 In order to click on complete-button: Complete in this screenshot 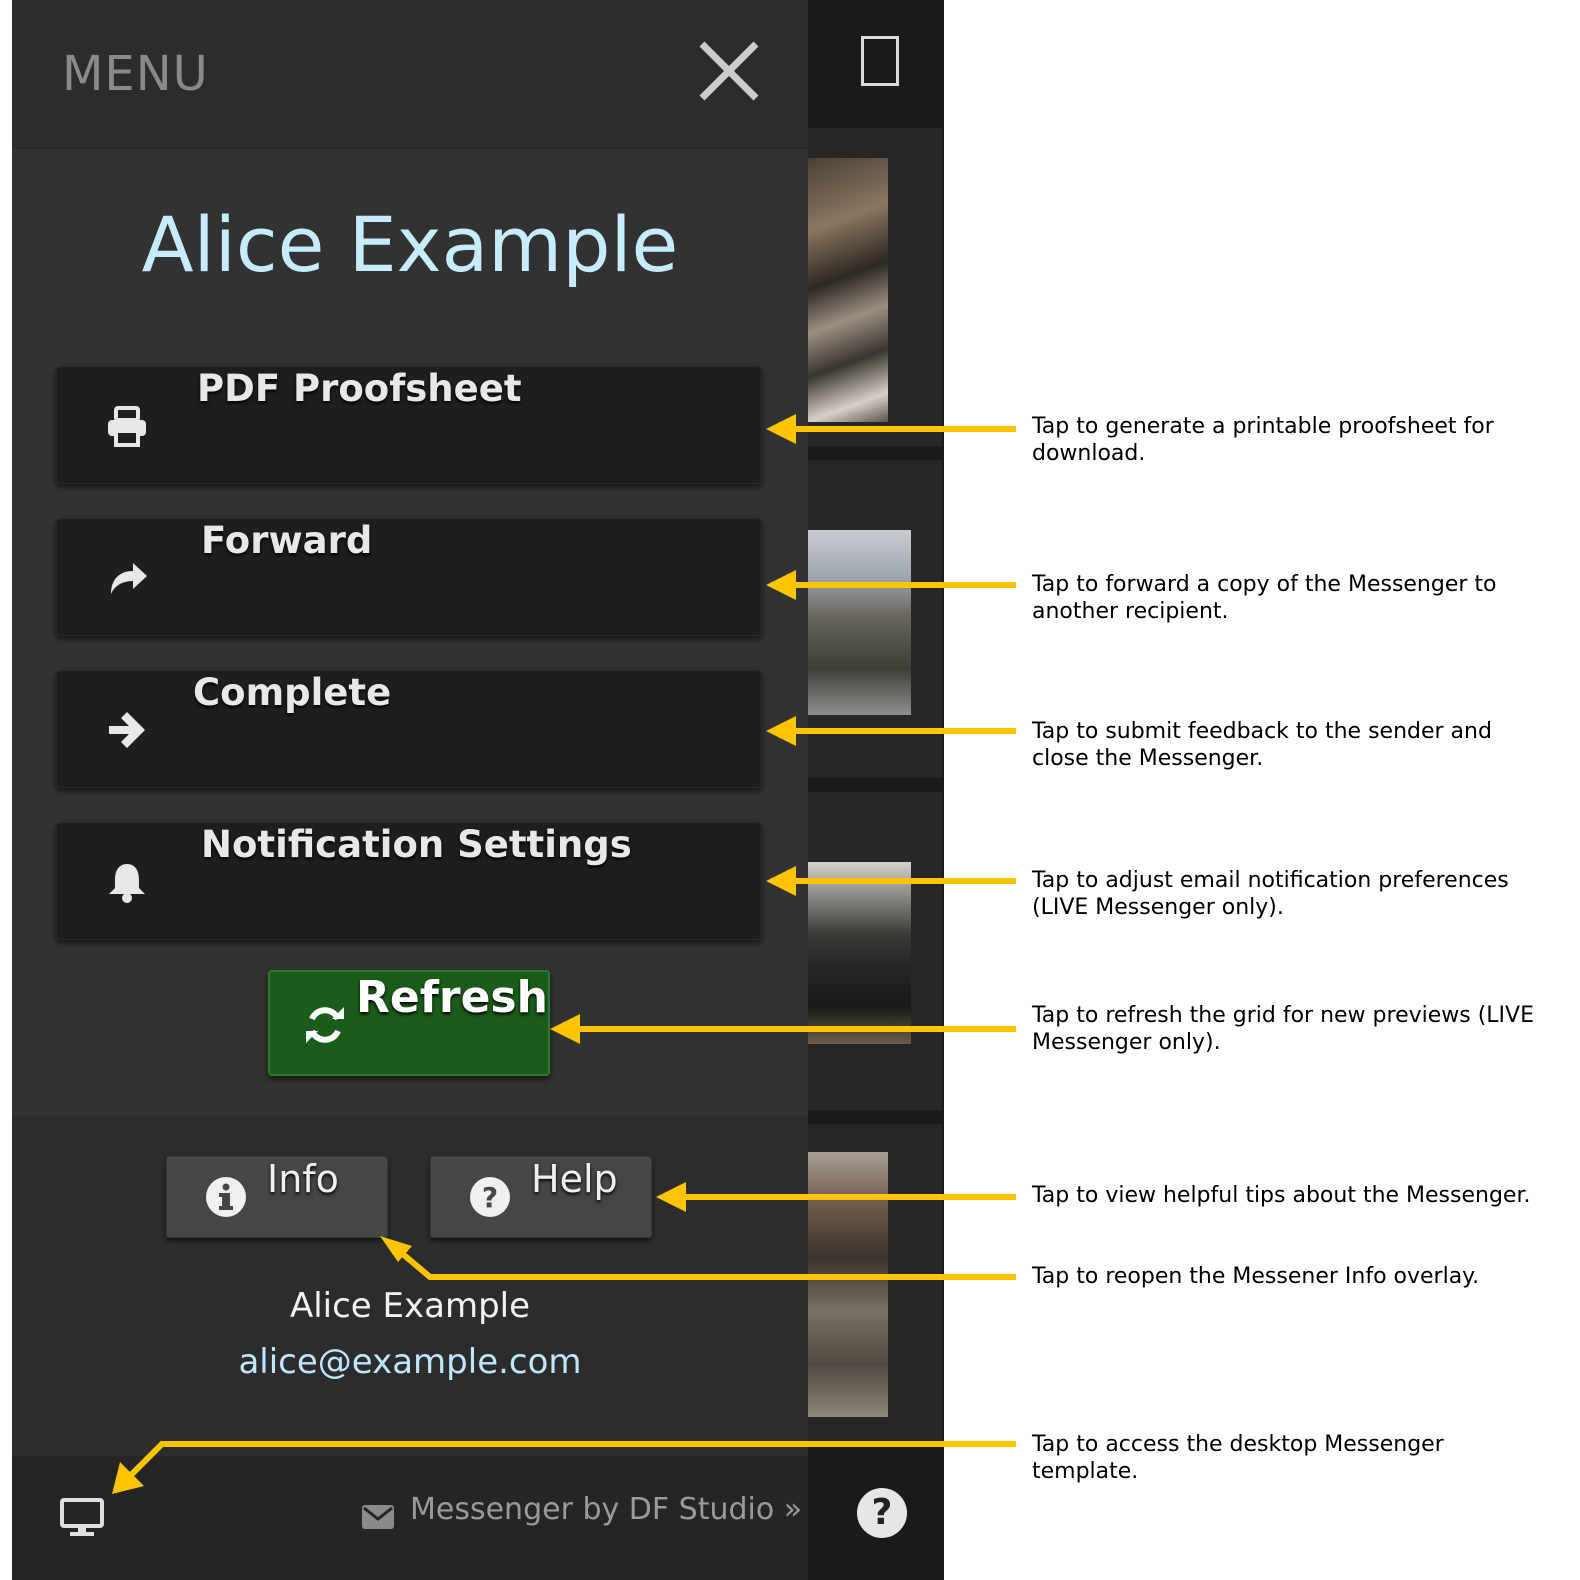, I will do `click(409, 729)`.